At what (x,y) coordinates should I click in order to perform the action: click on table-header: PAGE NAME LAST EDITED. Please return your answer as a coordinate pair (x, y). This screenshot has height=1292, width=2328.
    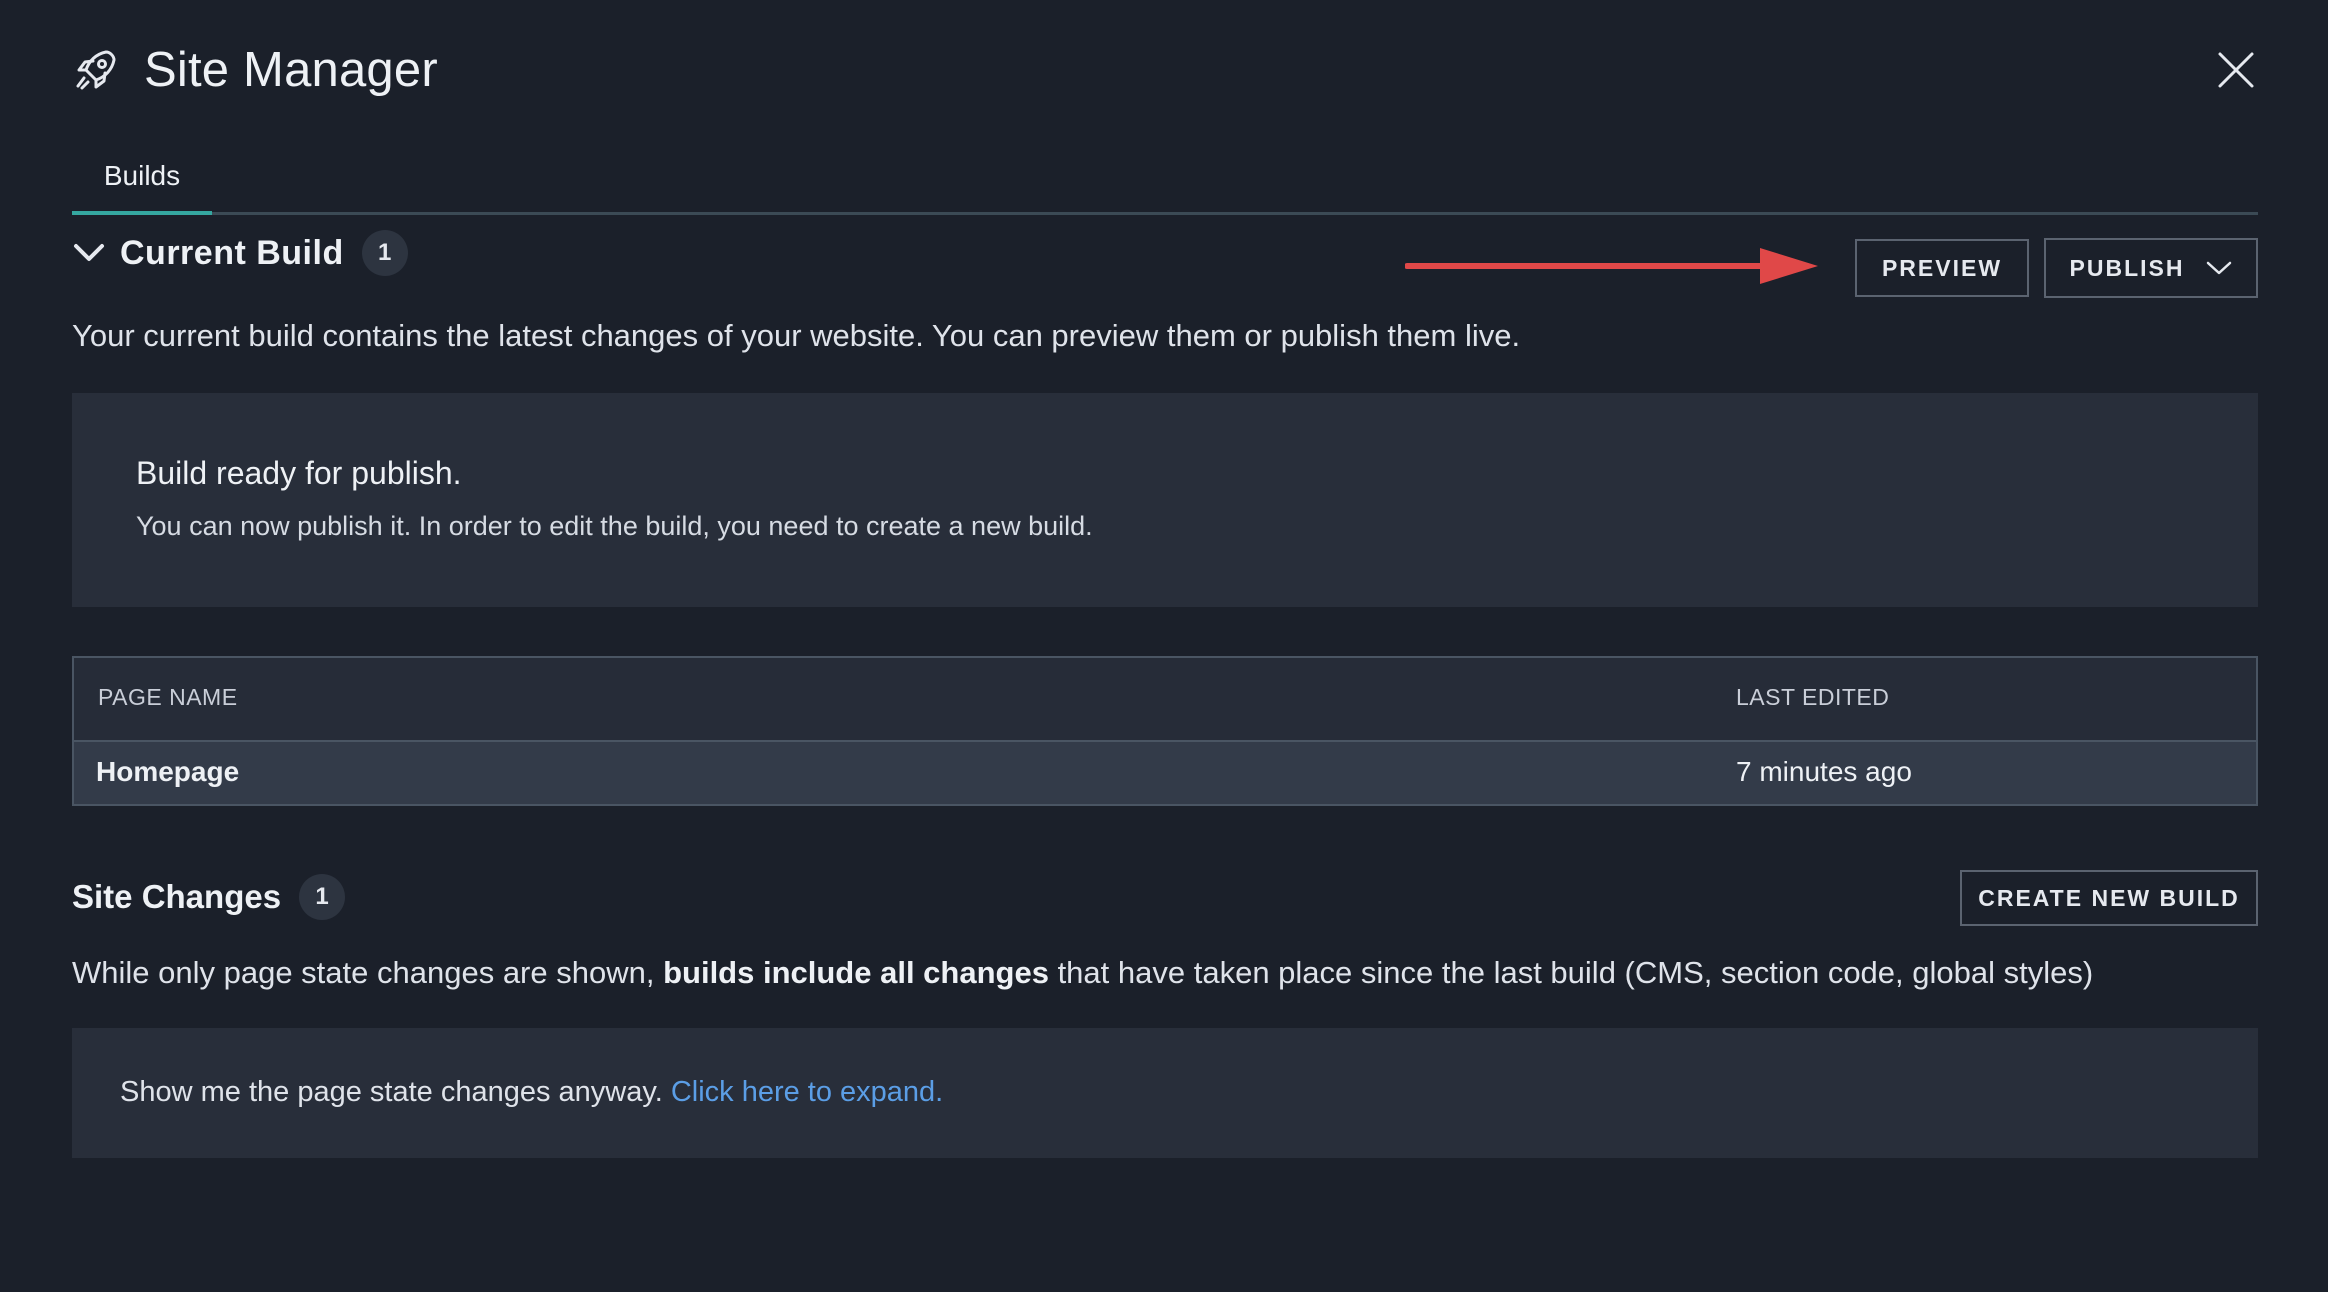
    Looking at the image, I should click on (1165, 700).